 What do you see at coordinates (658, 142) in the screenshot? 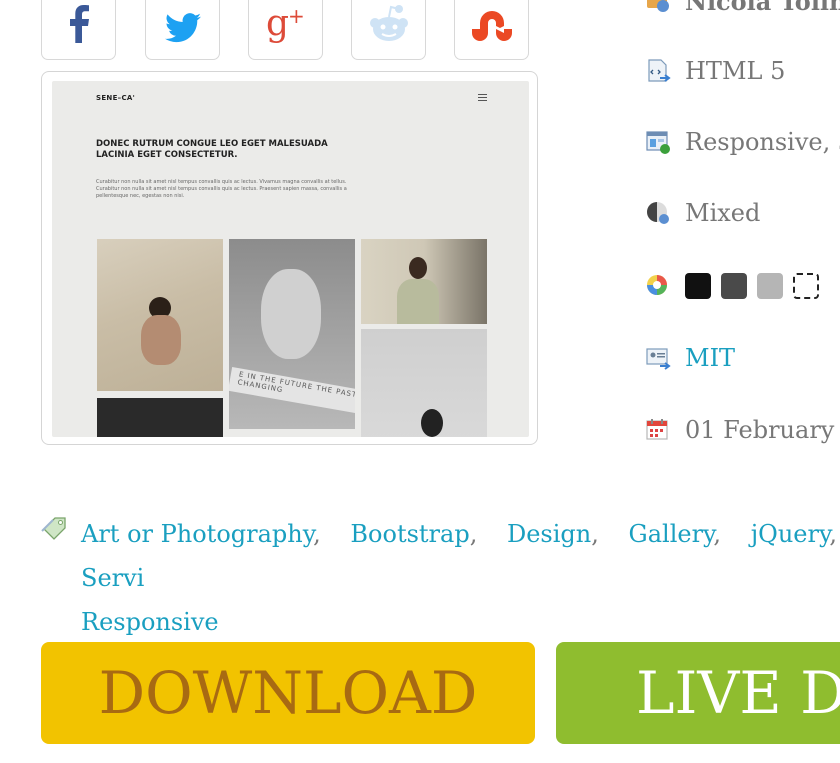
I see `layout-icon` at bounding box center [658, 142].